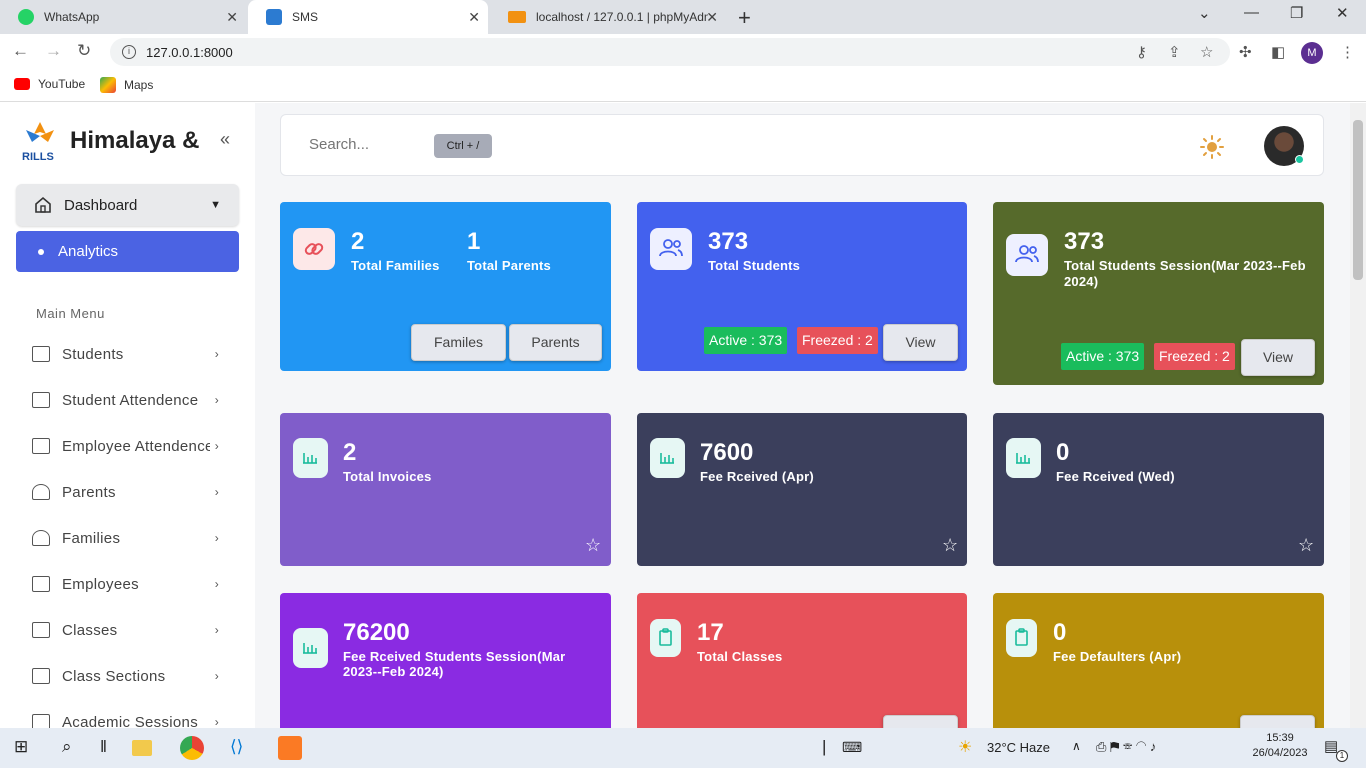 The height and width of the screenshot is (768, 1366). Describe the element at coordinates (129, 676) in the screenshot. I see `sidebar-item-class-sections: Class Sections ›` at that location.